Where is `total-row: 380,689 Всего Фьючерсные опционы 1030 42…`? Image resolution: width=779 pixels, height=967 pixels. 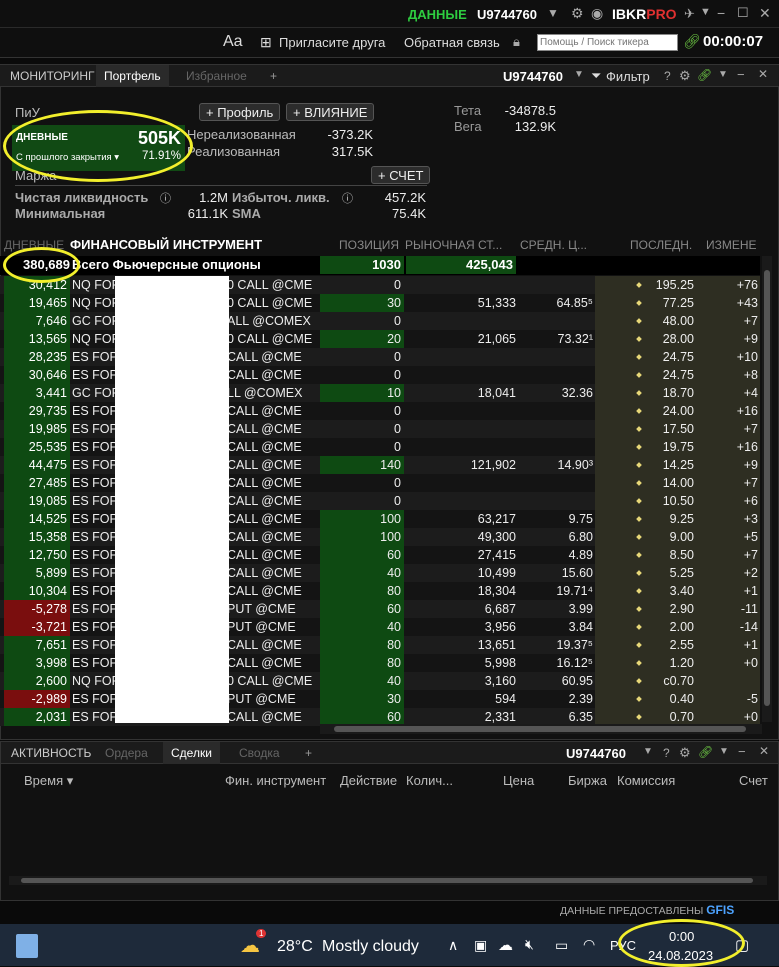
total-row: 380,689 Всего Фьючерсные опционы 1030 42… is located at coordinates (380, 265).